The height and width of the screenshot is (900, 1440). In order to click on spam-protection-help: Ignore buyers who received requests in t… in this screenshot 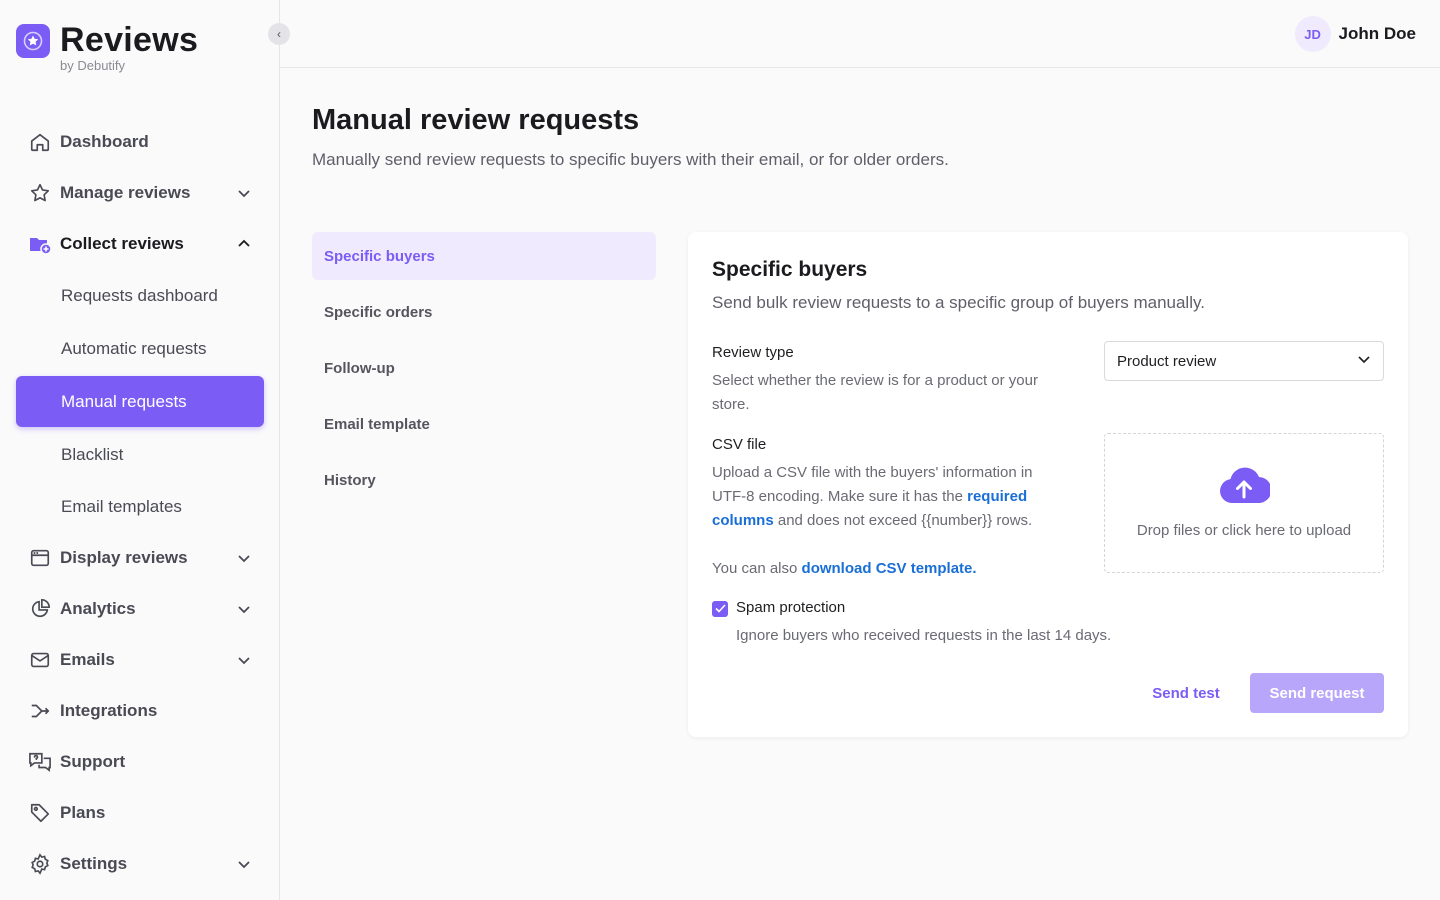, I will do `click(924, 635)`.